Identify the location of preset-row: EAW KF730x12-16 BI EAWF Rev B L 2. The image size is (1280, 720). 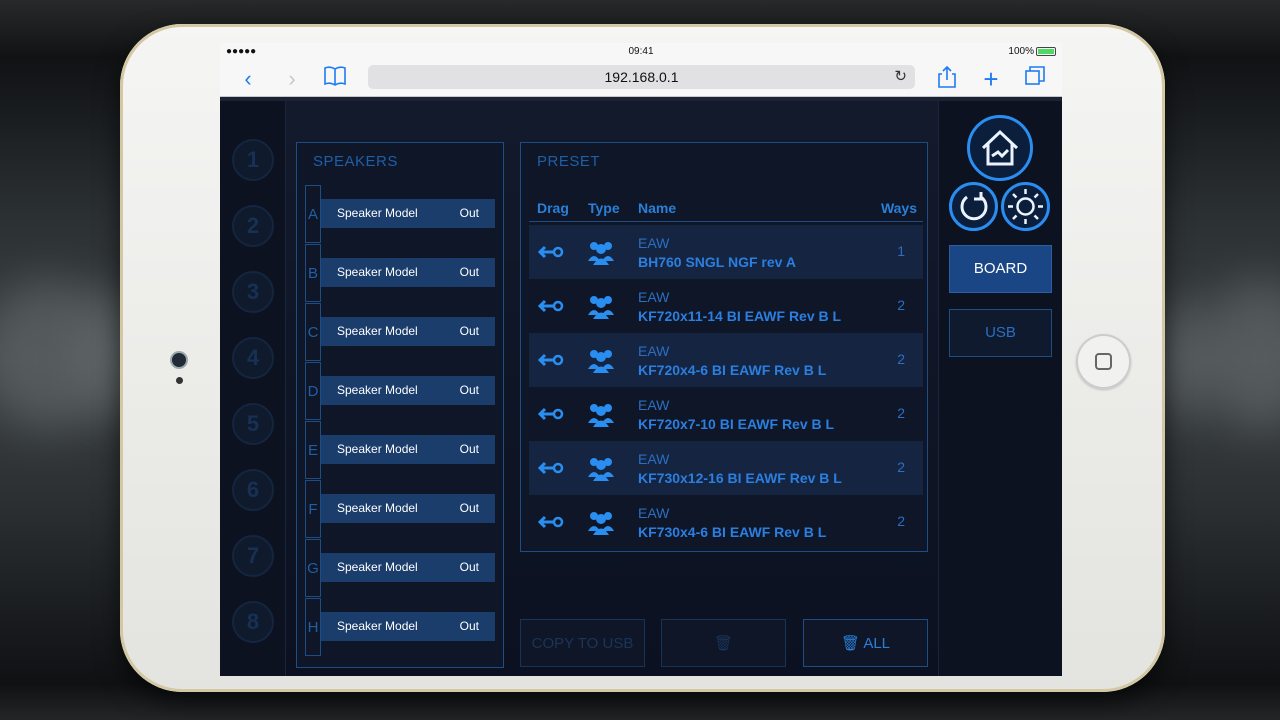
(726, 468).